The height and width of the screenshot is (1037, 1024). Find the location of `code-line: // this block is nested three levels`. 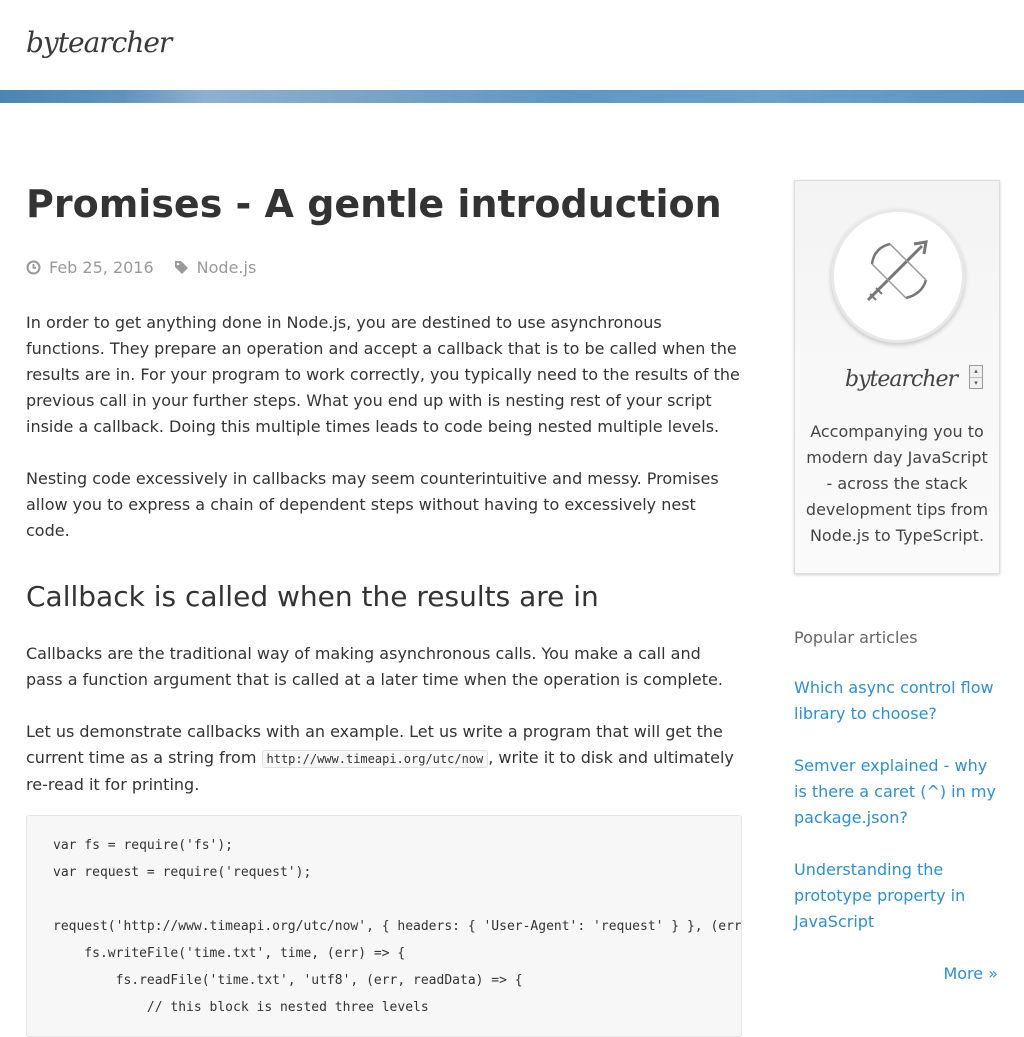

code-line: // this block is nested three levels is located at coordinates (241, 1007).